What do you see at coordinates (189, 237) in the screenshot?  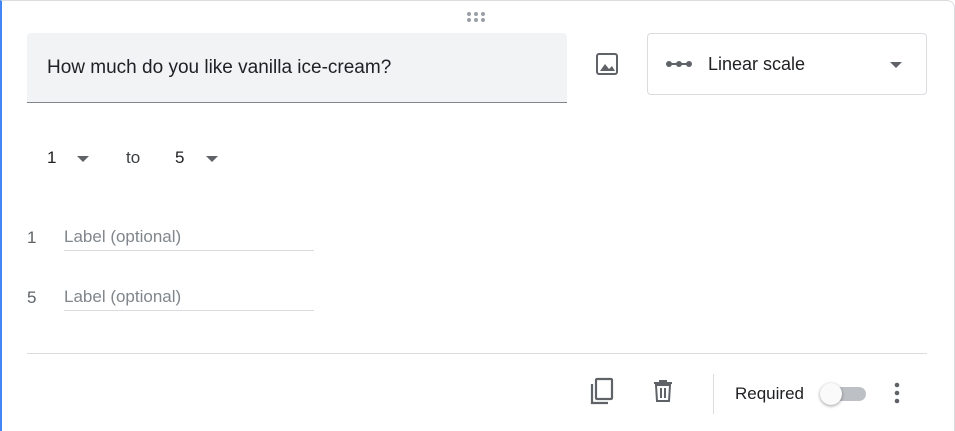 I see `min-label-input` at bounding box center [189, 237].